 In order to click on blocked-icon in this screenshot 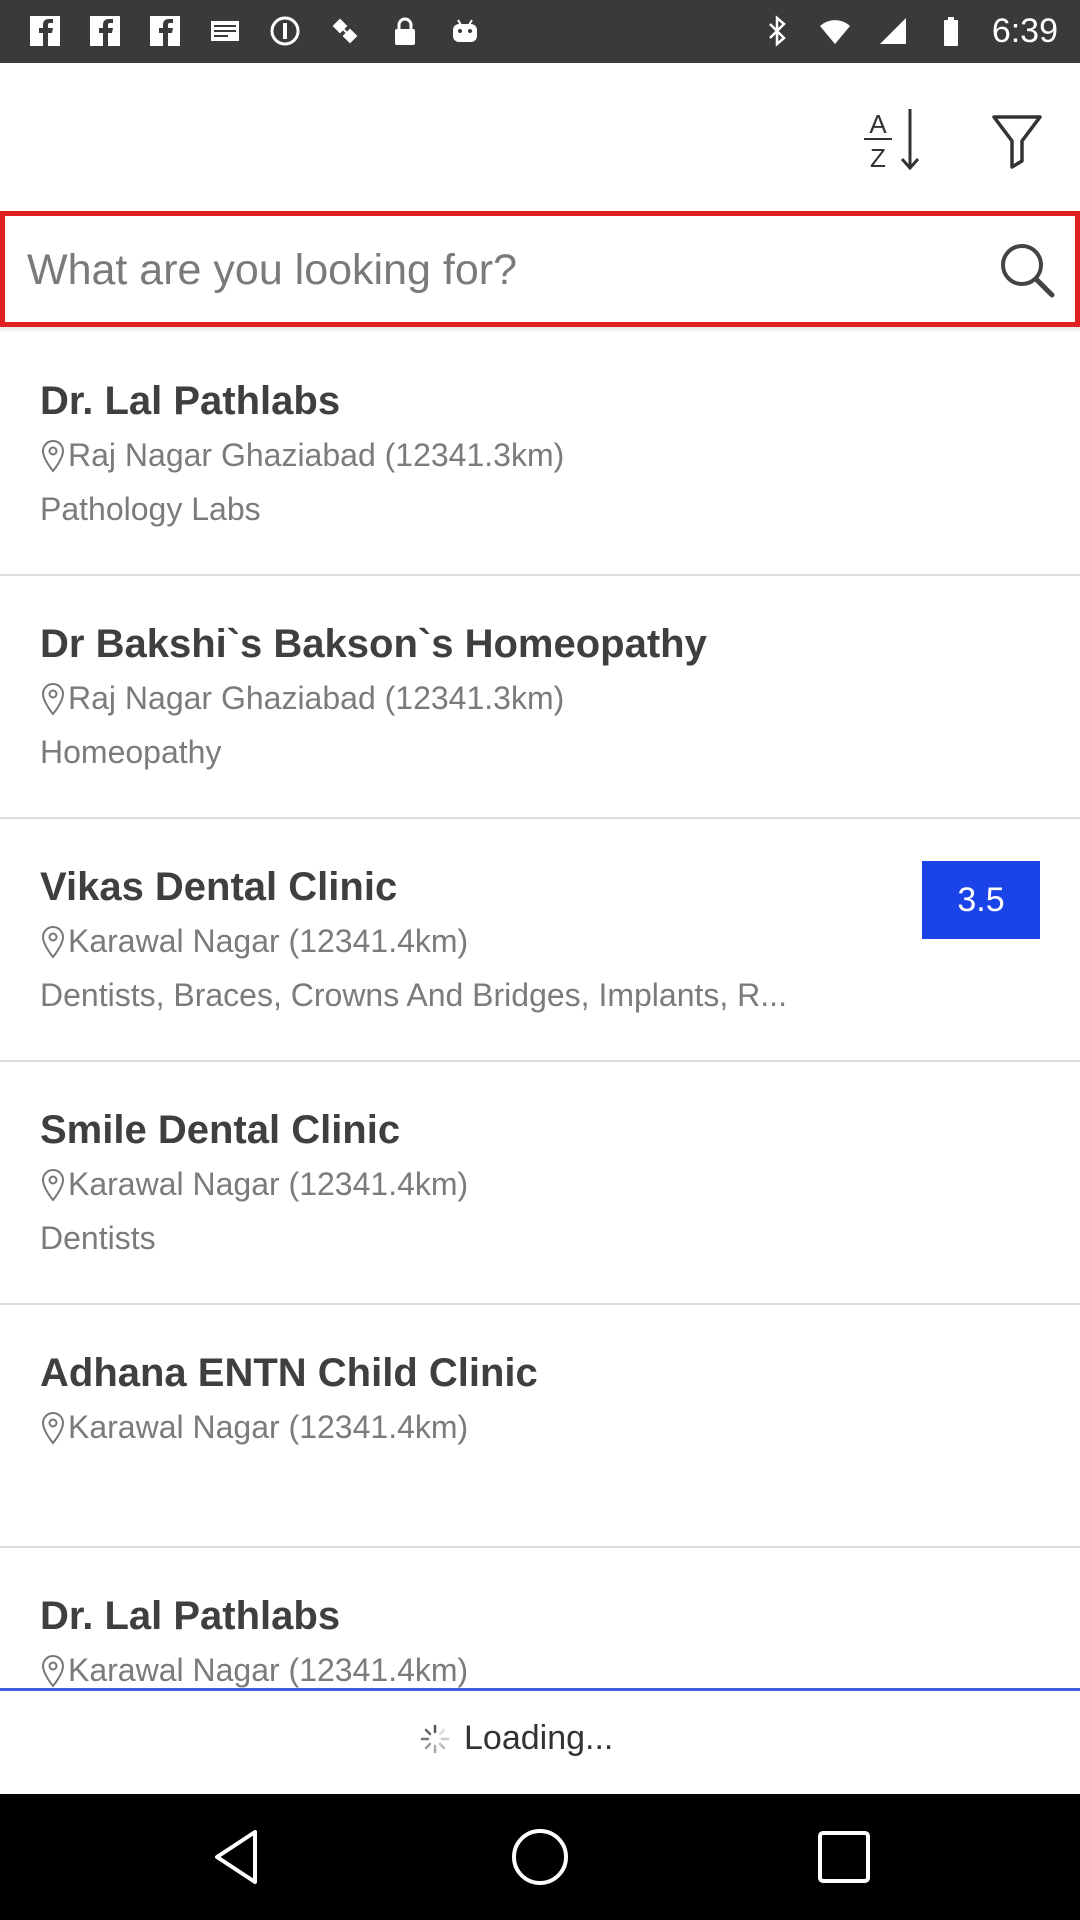, I will do `click(285, 31)`.